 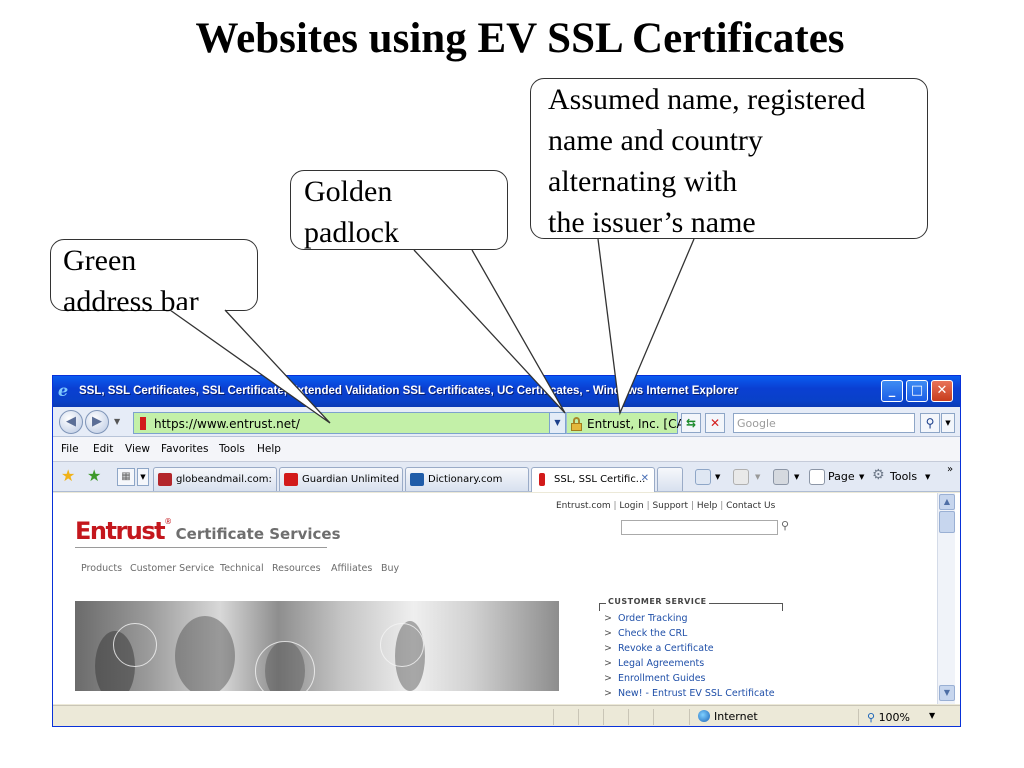 What do you see at coordinates (947, 522) in the screenshot?
I see `scroll-thumb` at bounding box center [947, 522].